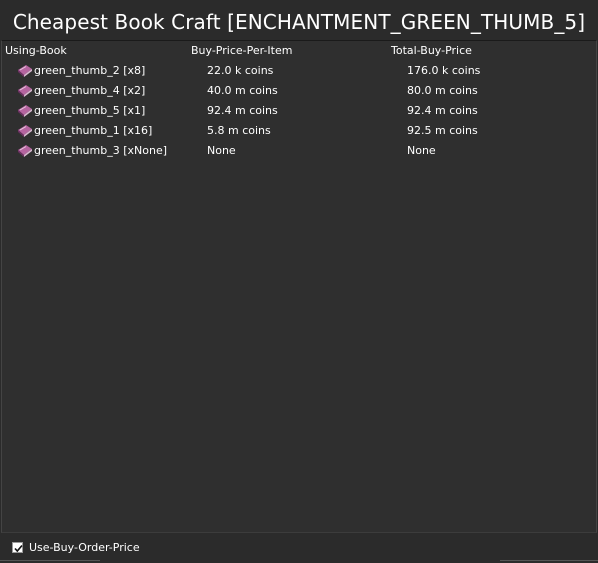  What do you see at coordinates (90, 70) in the screenshot?
I see `row-book-name: green_thumb_2 [x8]` at bounding box center [90, 70].